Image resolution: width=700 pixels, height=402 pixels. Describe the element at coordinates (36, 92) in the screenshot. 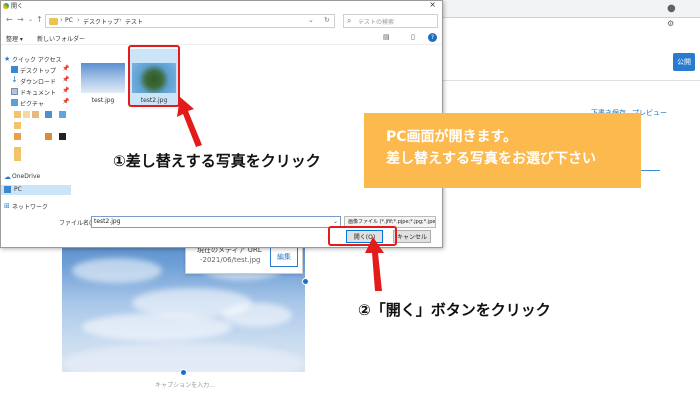

I see `nav-documents: ドキュメント 📌` at that location.